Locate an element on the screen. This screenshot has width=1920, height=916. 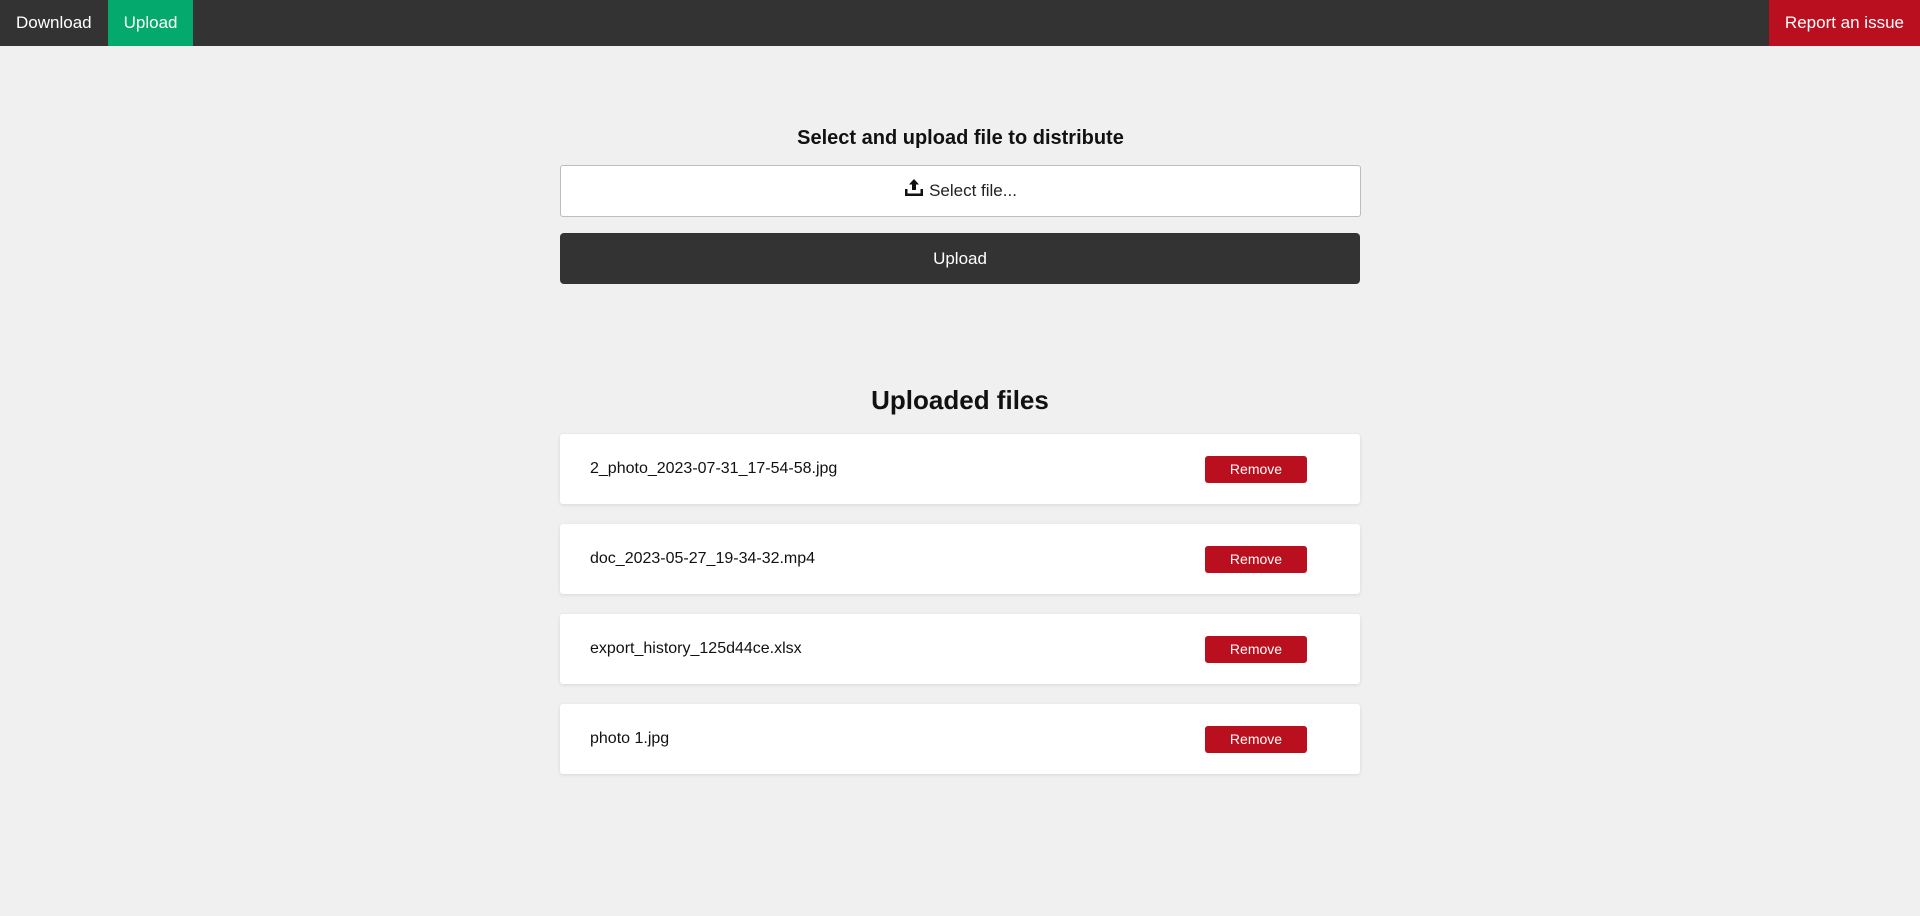
report-issue-button: Report an issue is located at coordinates (1844, 23).